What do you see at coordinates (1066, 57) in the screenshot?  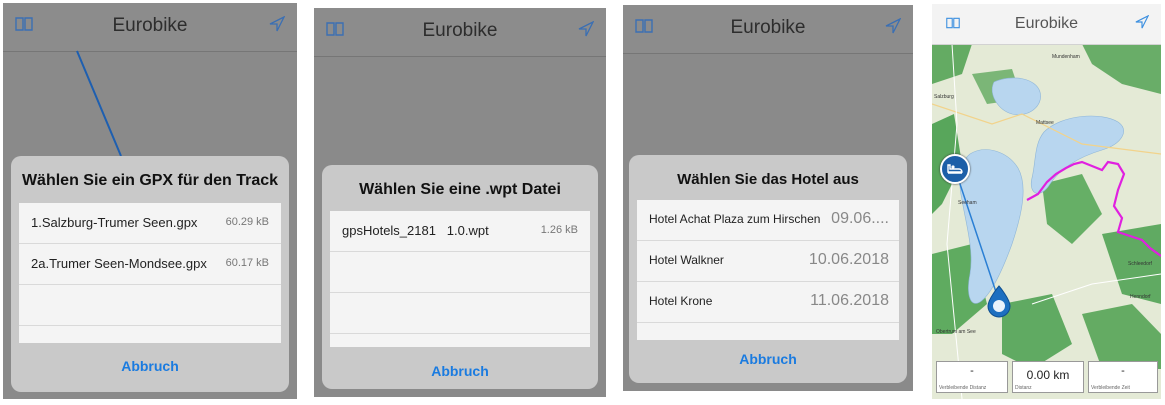 I see `place-label: Mundenham` at bounding box center [1066, 57].